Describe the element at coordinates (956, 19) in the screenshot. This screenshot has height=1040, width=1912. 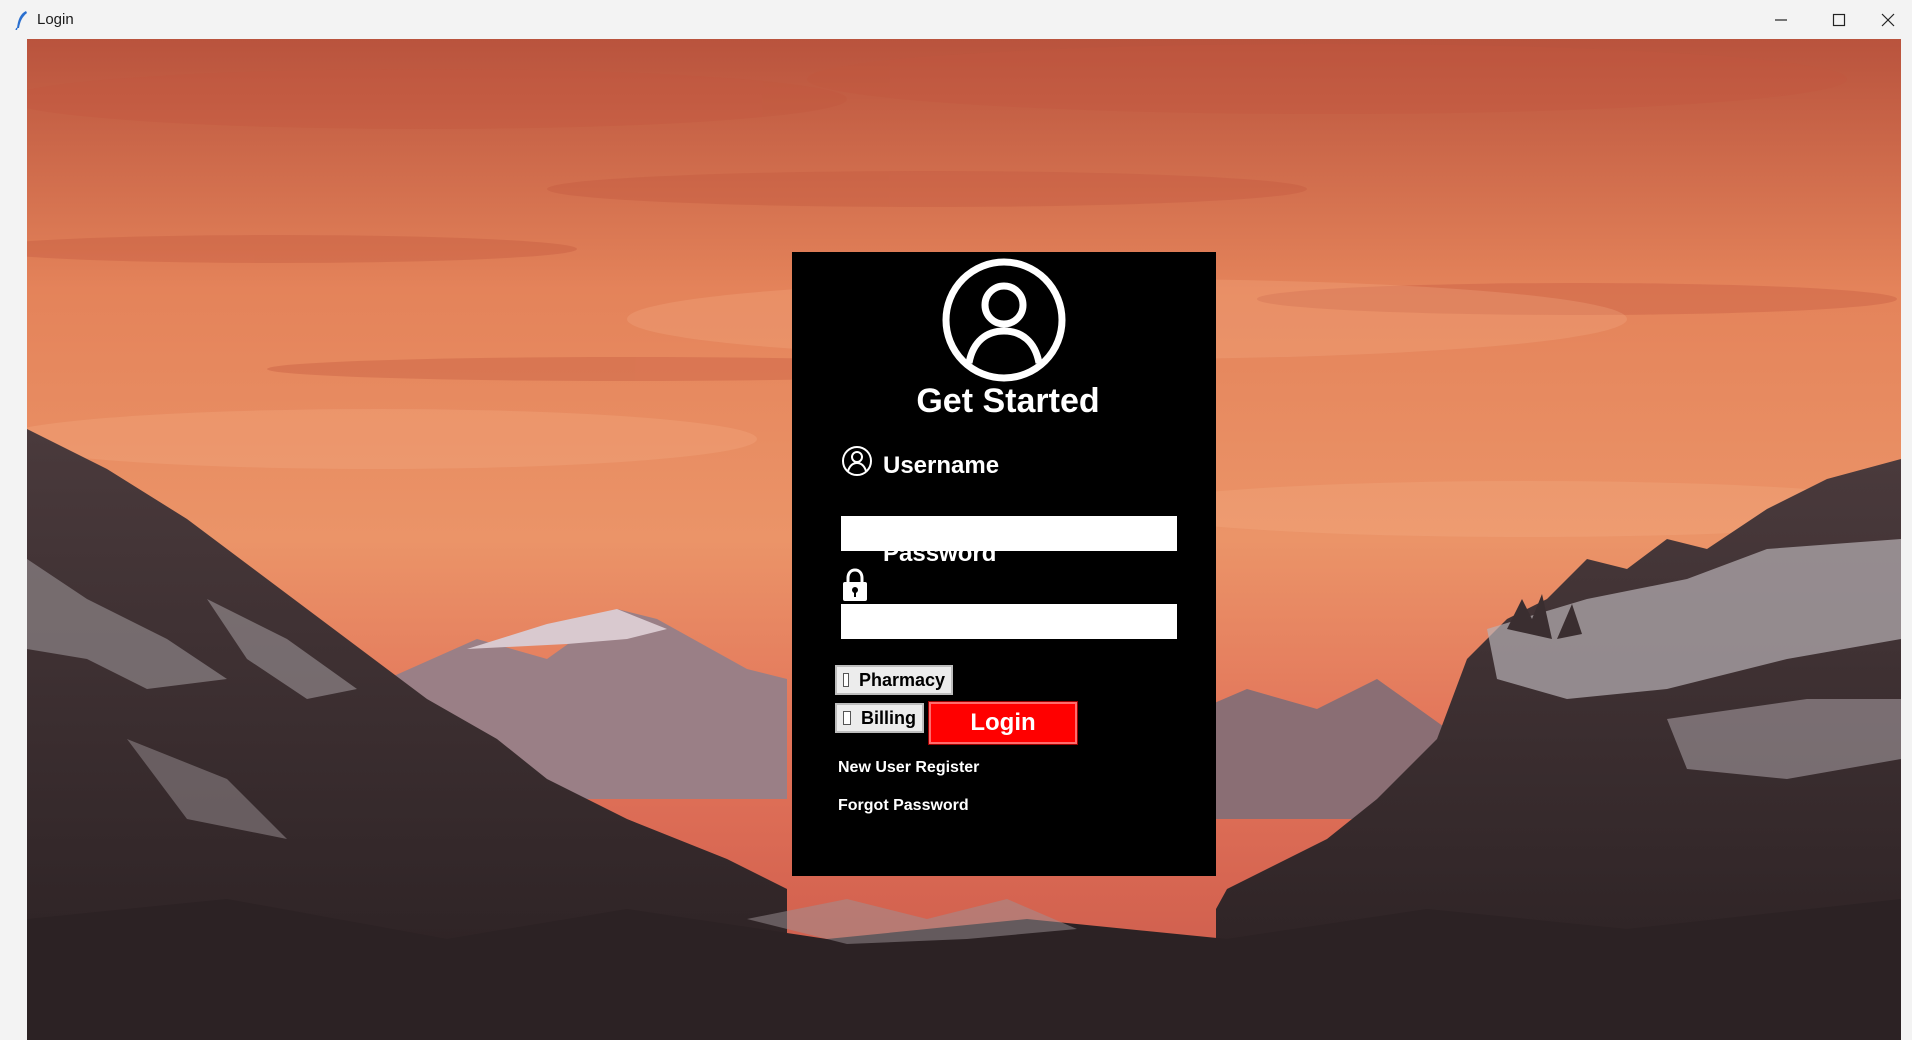
I see `window-titlebar: Login` at that location.